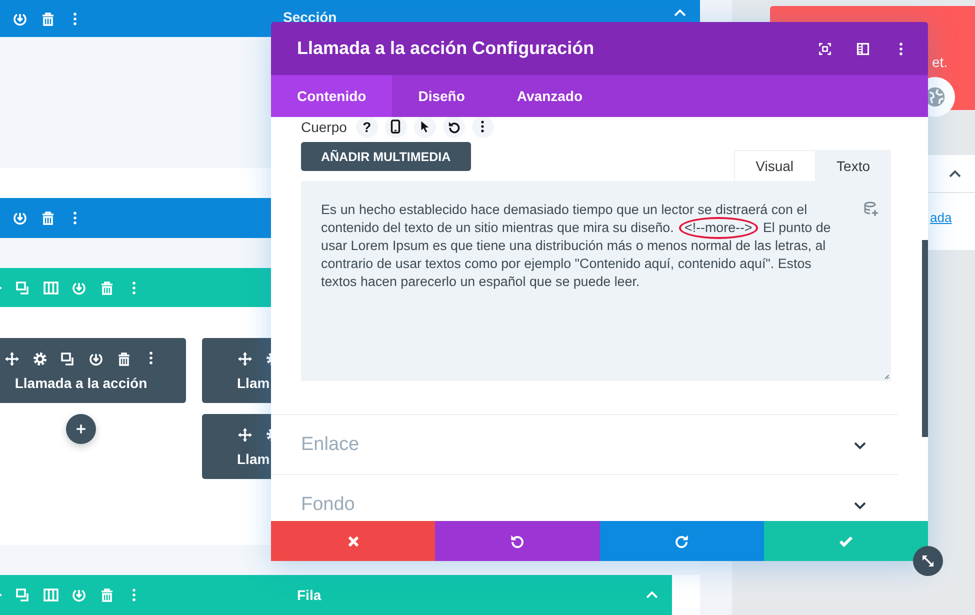 Image resolution: width=975 pixels, height=615 pixels. Describe the element at coordinates (328, 505) in the screenshot. I see `group-title: Fondo` at that location.